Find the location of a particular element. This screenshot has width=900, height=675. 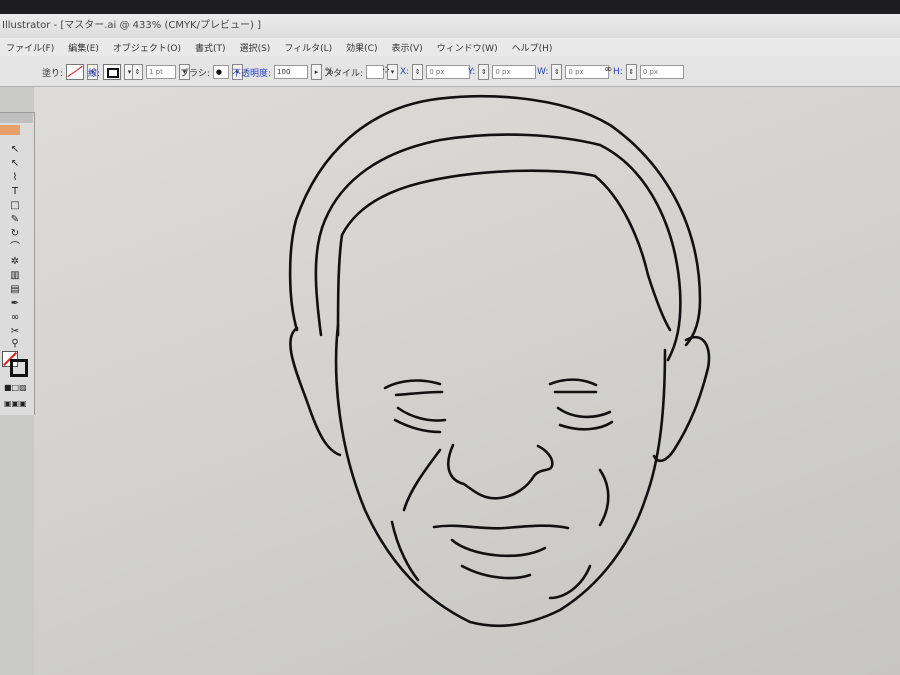

left-eye-upper is located at coordinates (412, 384).